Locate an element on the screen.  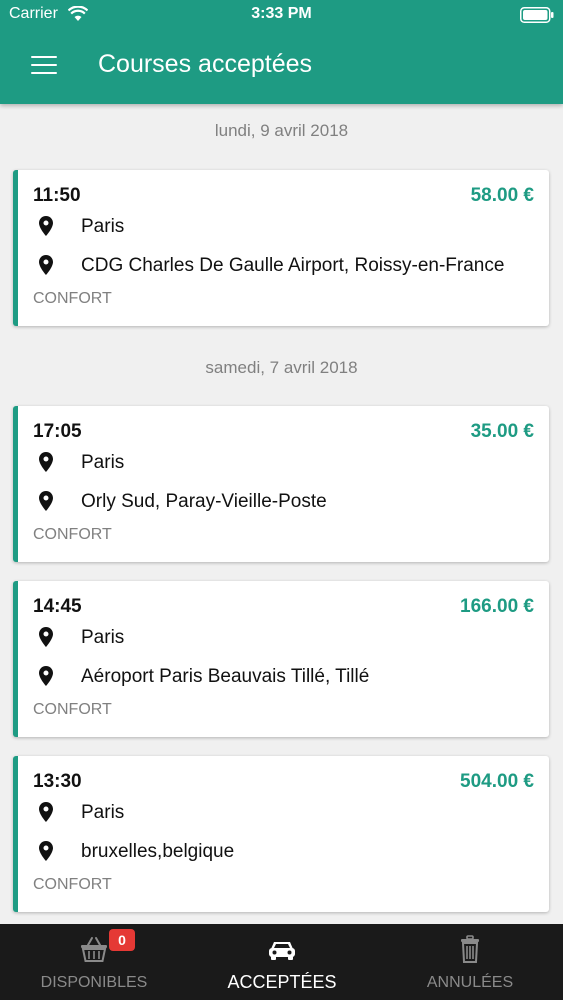
ride-price: 58.00 € is located at coordinates (502, 195).